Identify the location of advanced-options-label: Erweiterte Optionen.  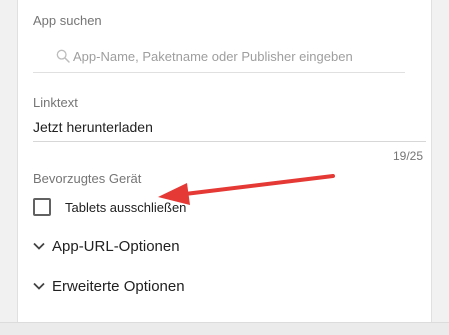
(118, 286).